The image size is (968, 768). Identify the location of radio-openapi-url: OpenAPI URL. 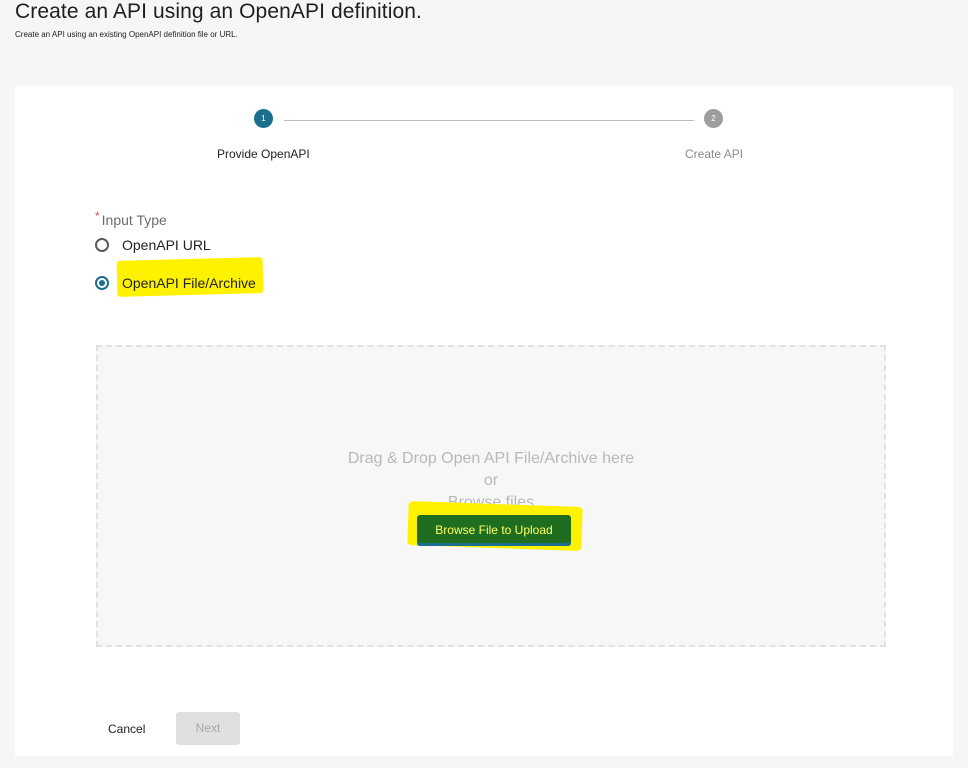
(153, 245).